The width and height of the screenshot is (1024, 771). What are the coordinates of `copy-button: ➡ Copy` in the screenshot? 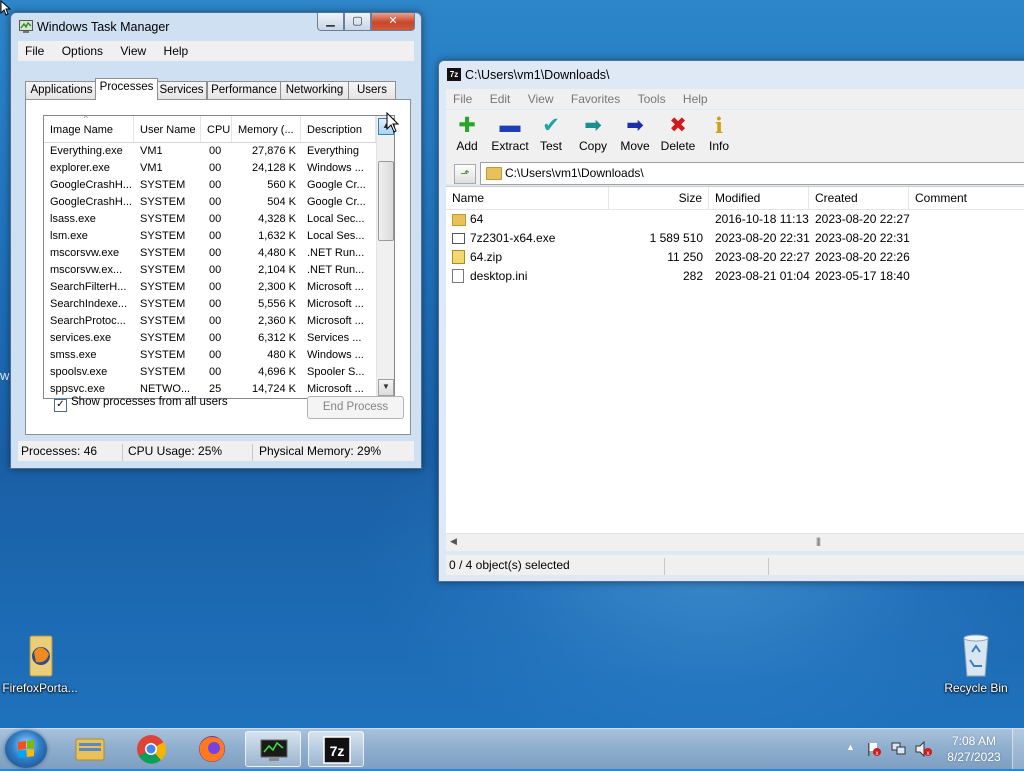 It's located at (593, 133).